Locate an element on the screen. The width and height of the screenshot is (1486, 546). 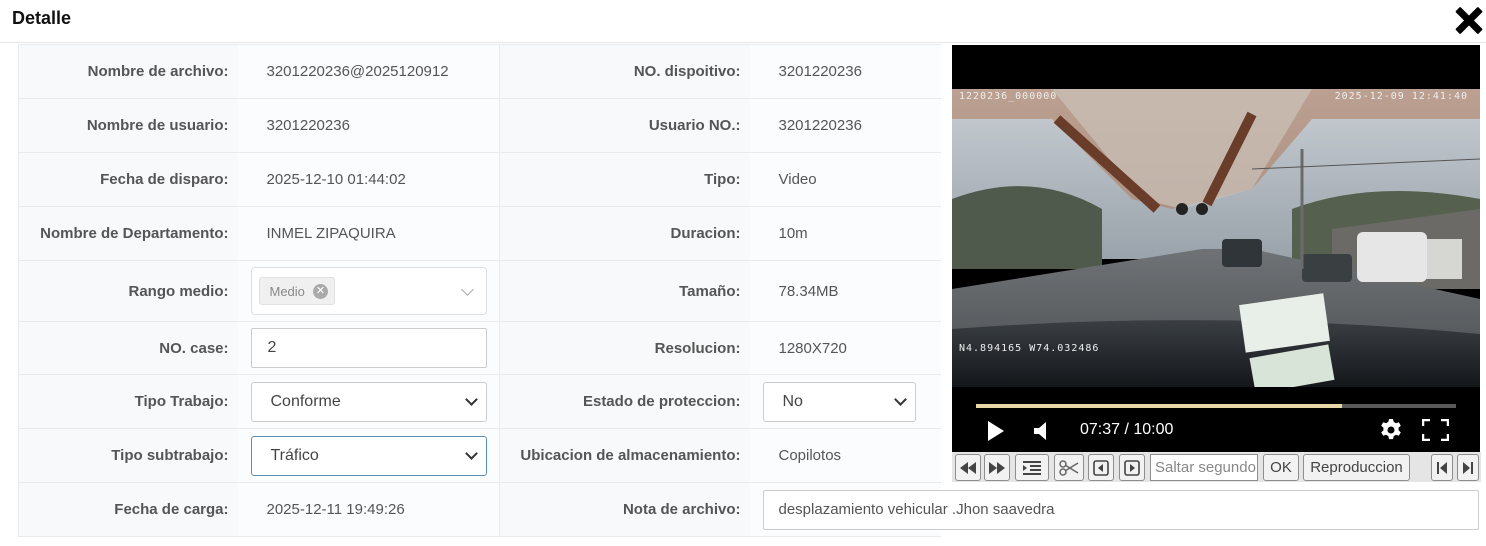
skip-end-icon is located at coordinates (1468, 467).